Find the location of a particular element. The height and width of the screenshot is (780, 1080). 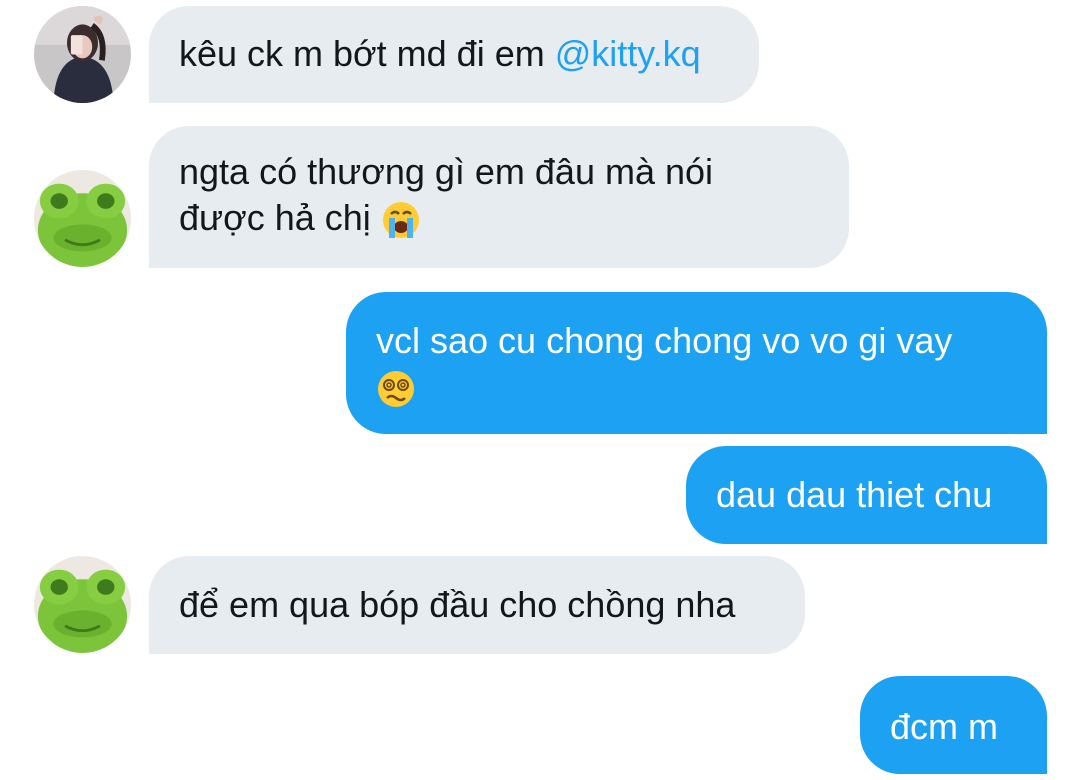

message-text-line-1: vcl sao cu chong chong vo vo gi vay is located at coordinates (664, 340).